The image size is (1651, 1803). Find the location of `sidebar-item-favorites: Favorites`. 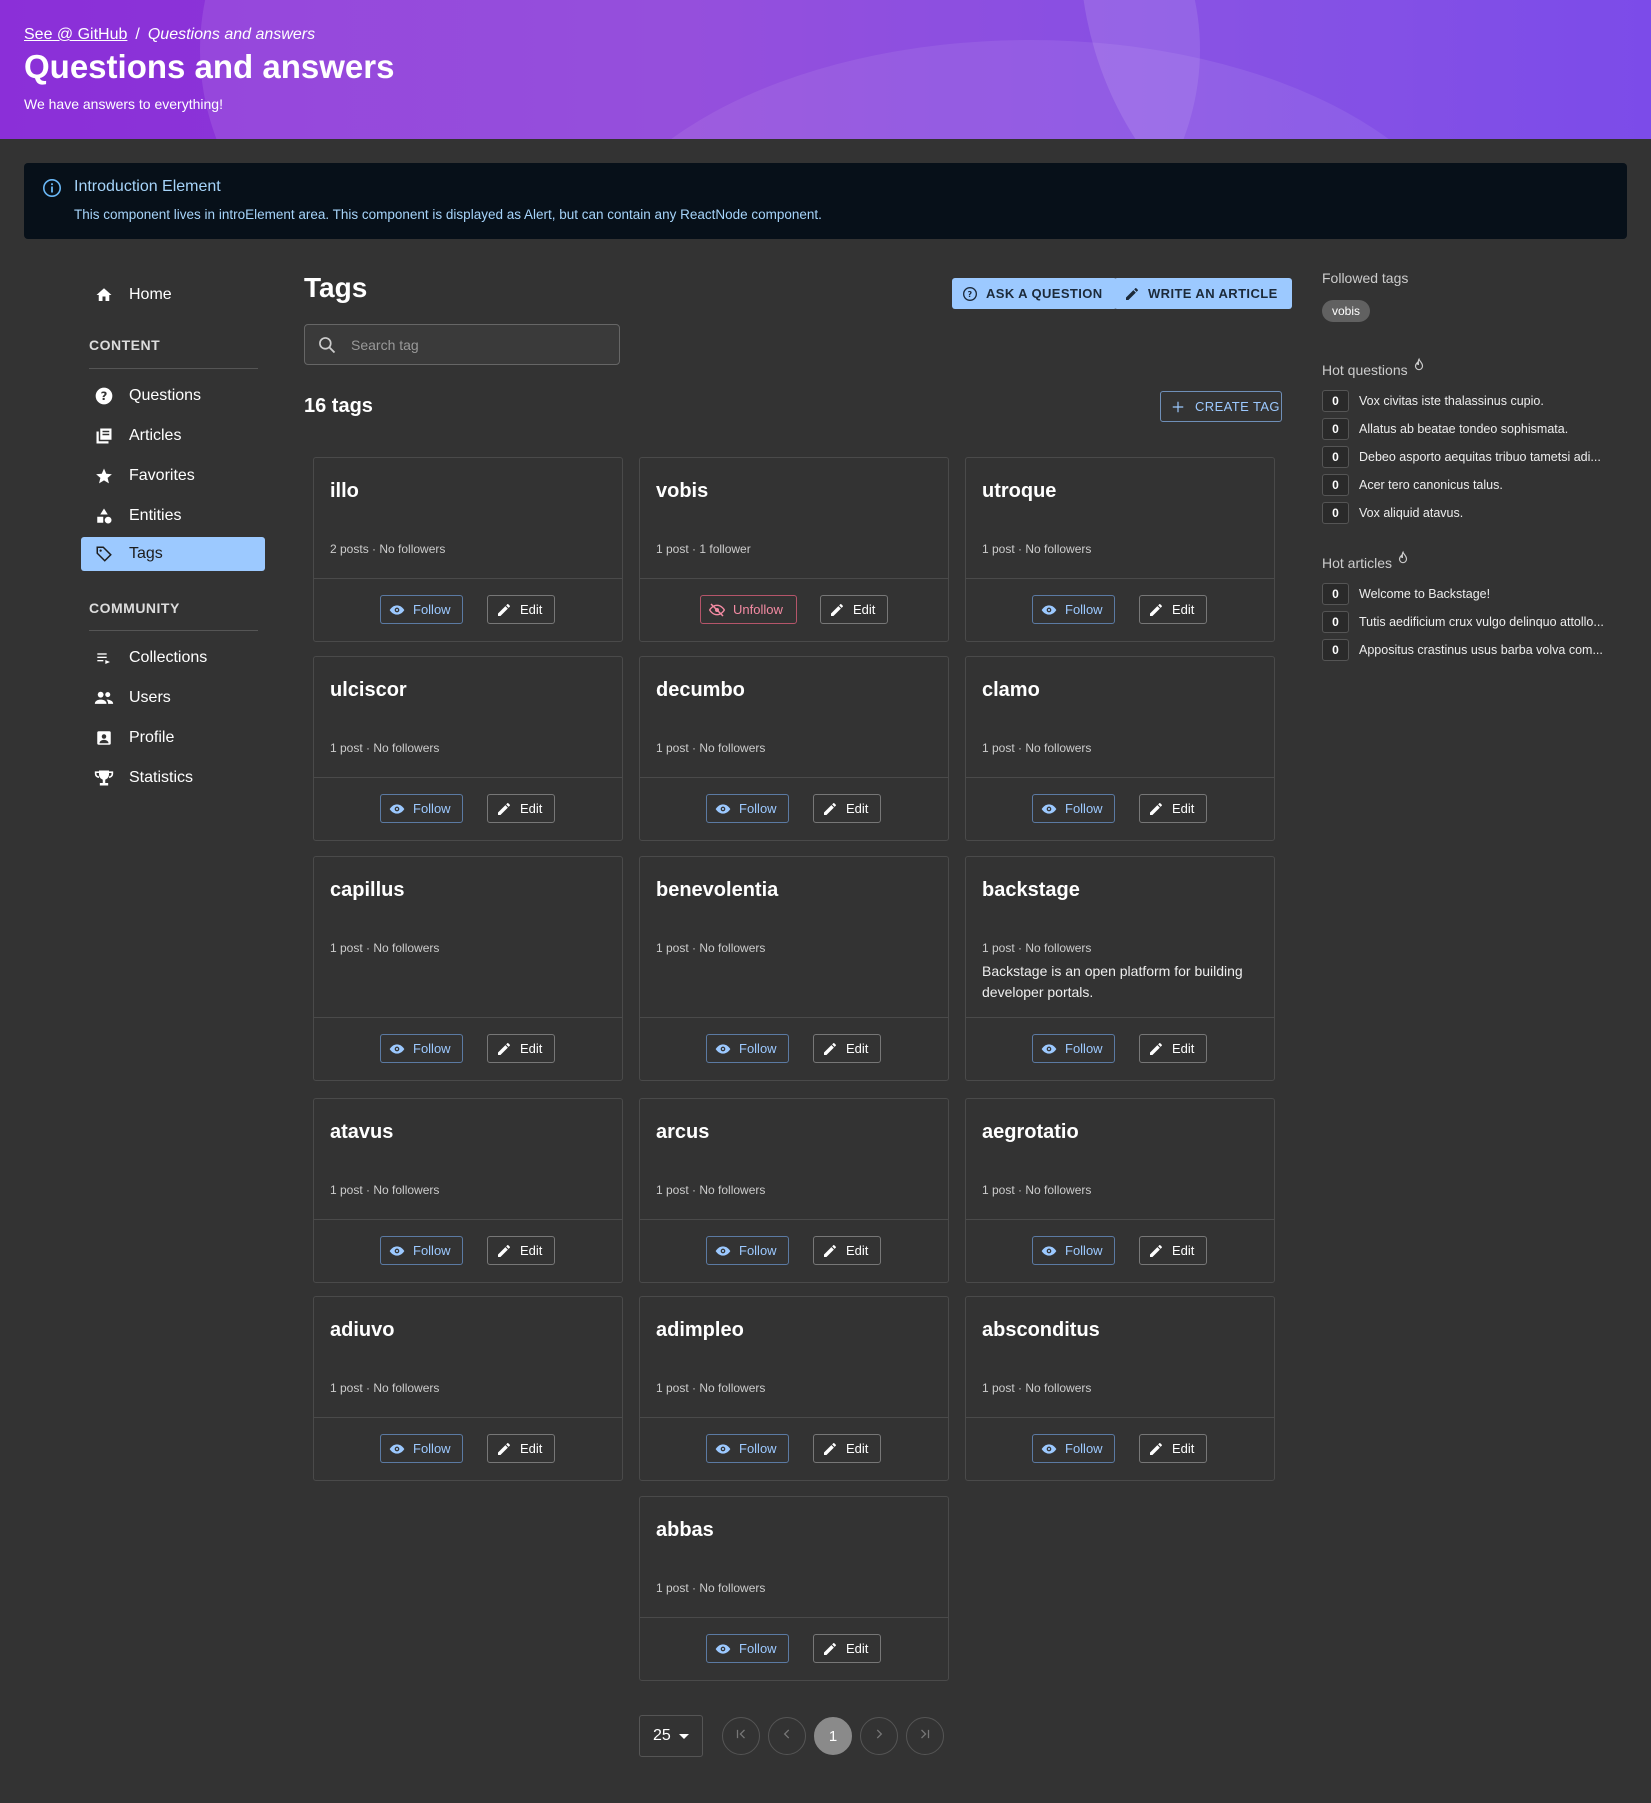

sidebar-item-favorites: Favorites is located at coordinates (173, 476).